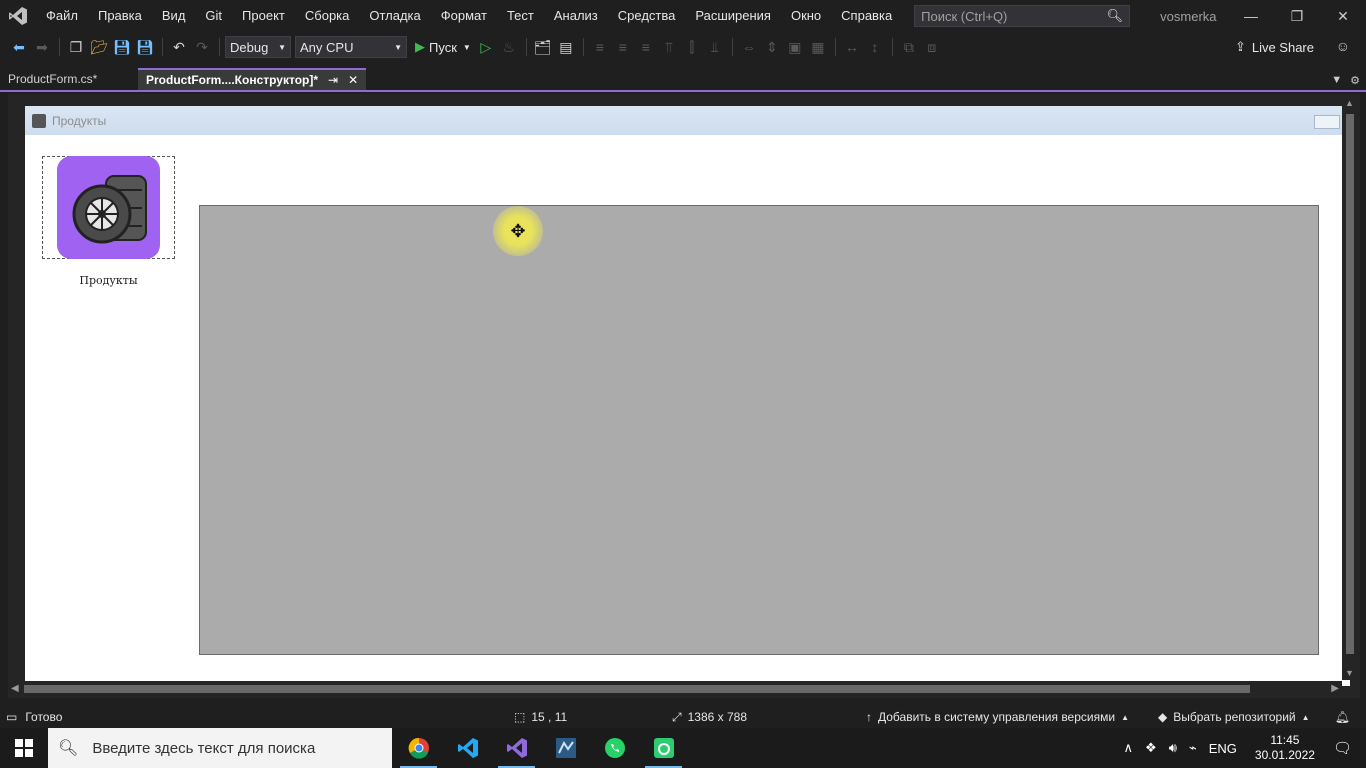 Image resolution: width=1366 pixels, height=768 pixels. Describe the element at coordinates (108, 280) in the screenshot. I see `products-label: Продукты` at that location.